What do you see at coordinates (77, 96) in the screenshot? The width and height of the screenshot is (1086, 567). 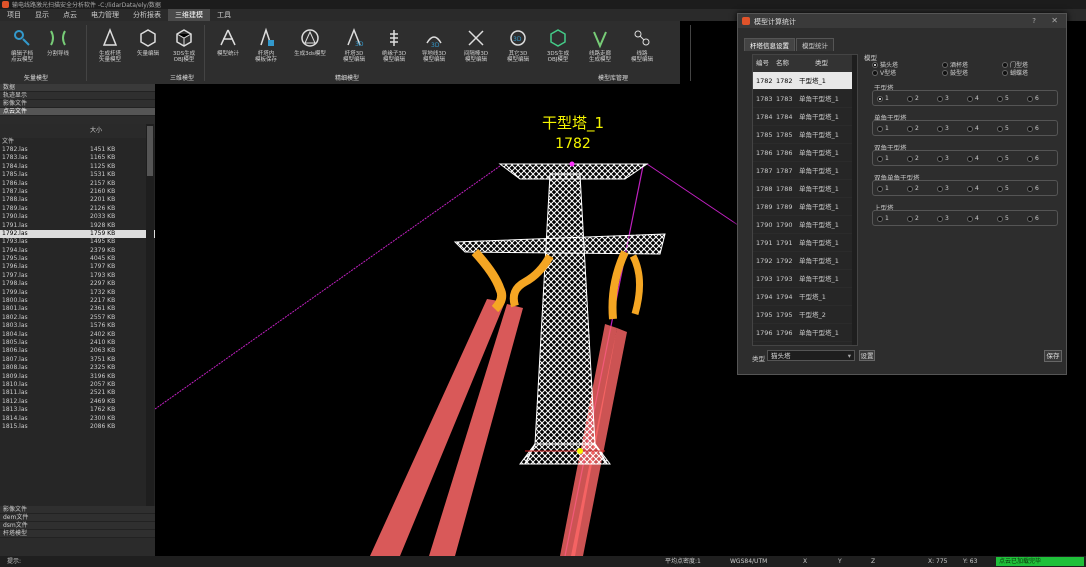 I see `tree-track: 轨迹显示` at bounding box center [77, 96].